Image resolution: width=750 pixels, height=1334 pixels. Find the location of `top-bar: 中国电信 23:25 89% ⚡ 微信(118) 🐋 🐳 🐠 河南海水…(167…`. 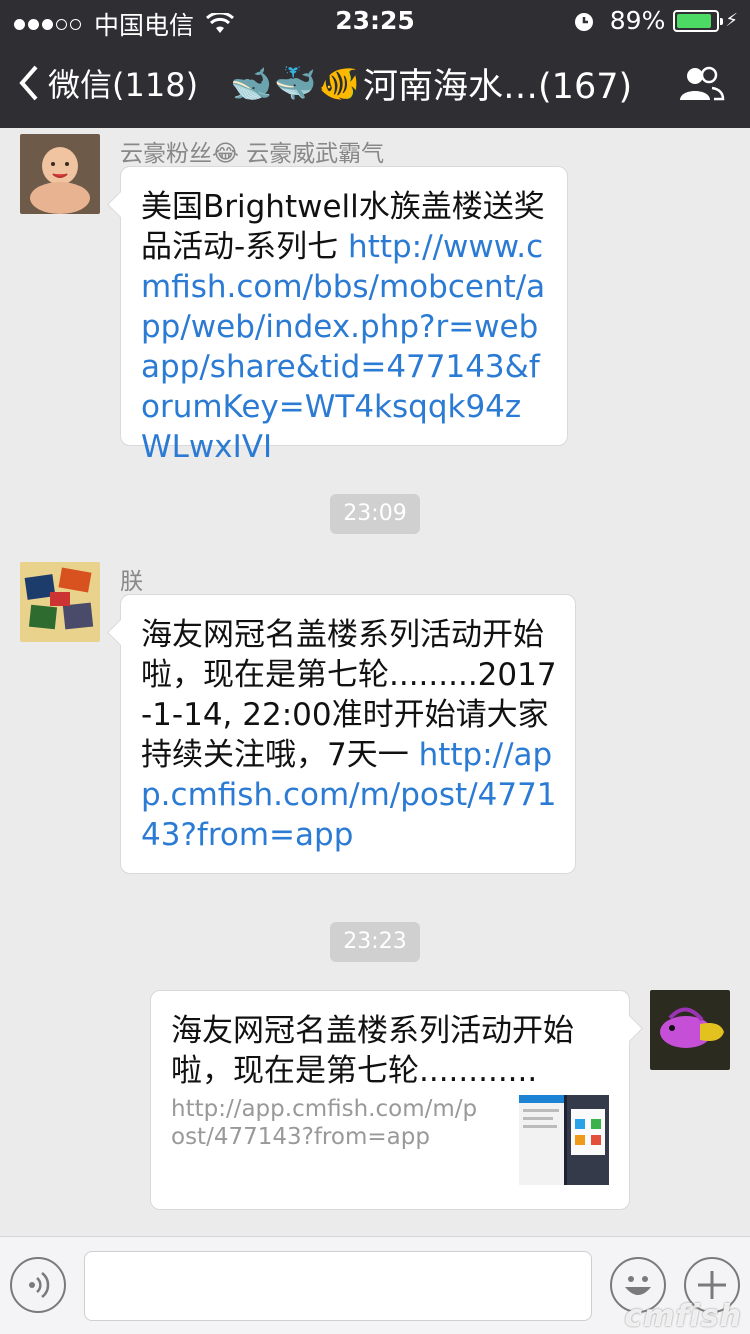

top-bar: 中国电信 23:25 89% ⚡ 微信(118) 🐋 🐳 🐠 河南海水…(167… is located at coordinates (375, 64).